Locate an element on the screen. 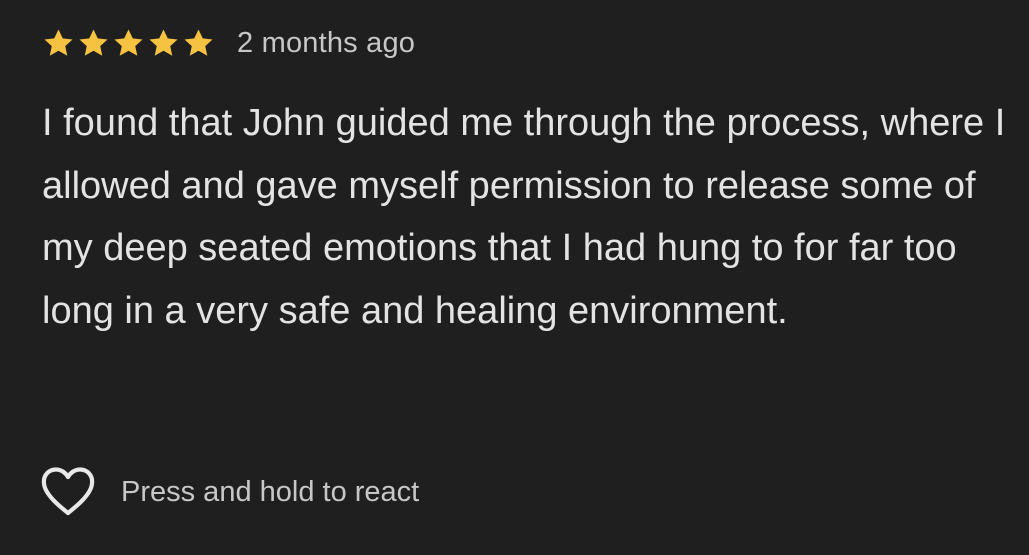  react-row: Press and hold to react is located at coordinates (229, 492).